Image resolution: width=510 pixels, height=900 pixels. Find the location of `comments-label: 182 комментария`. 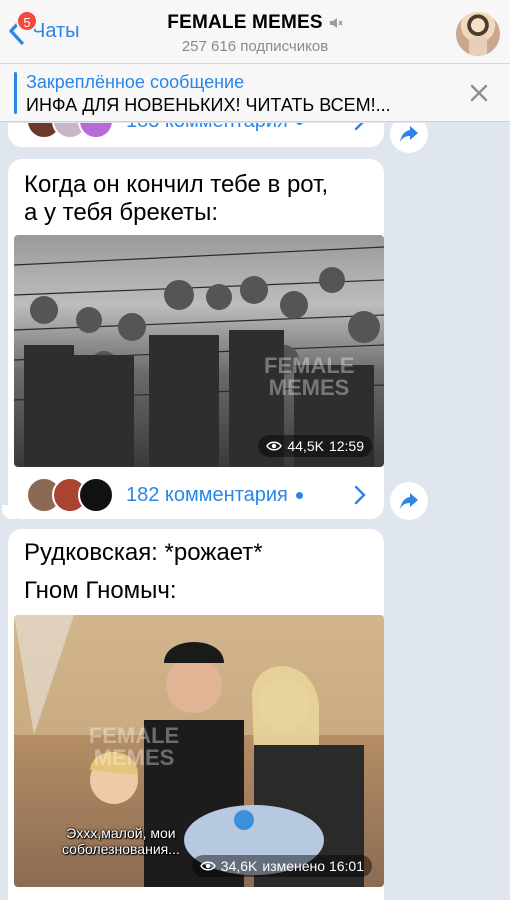

comments-label: 182 комментария is located at coordinates (207, 494).